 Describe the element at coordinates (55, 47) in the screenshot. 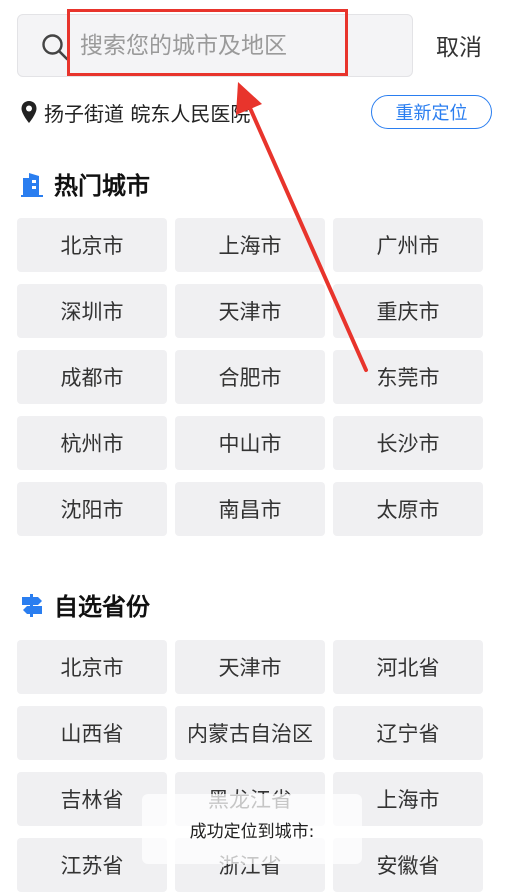

I see `search-icon` at that location.